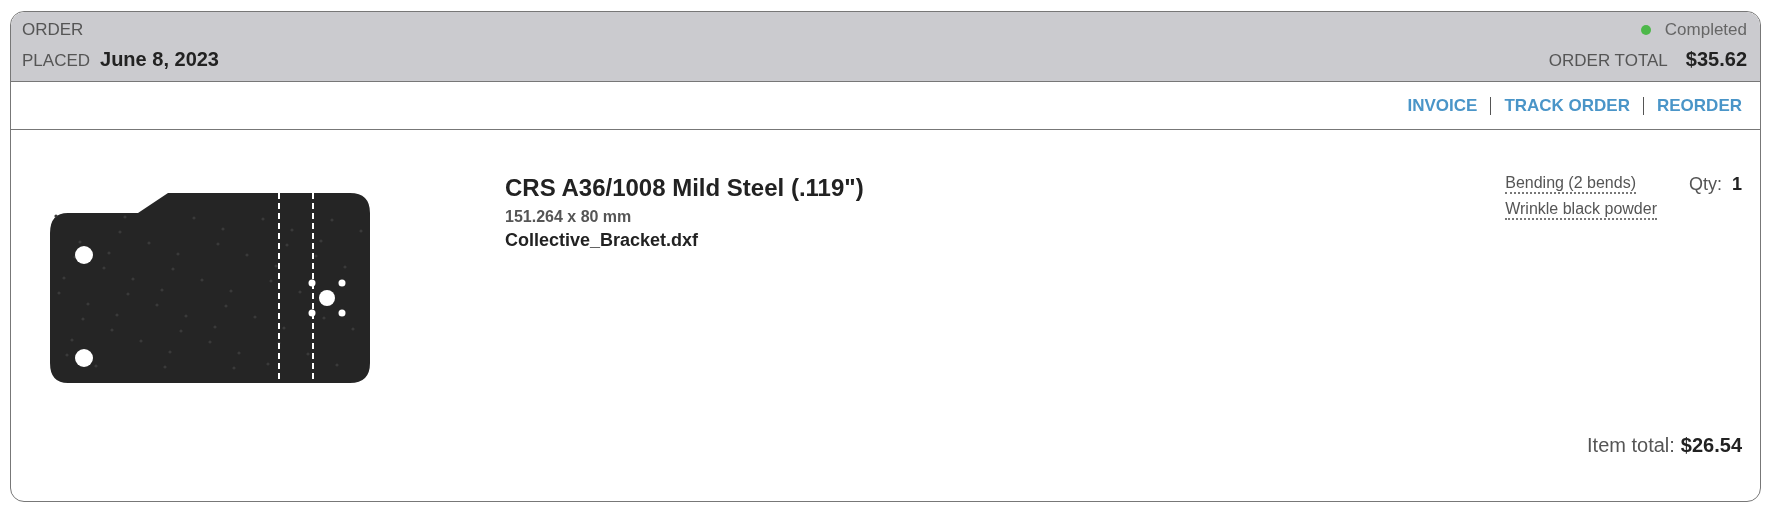 The width and height of the screenshot is (1771, 515). What do you see at coordinates (1442, 105) in the screenshot?
I see `order-action-link: INVOICE` at bounding box center [1442, 105].